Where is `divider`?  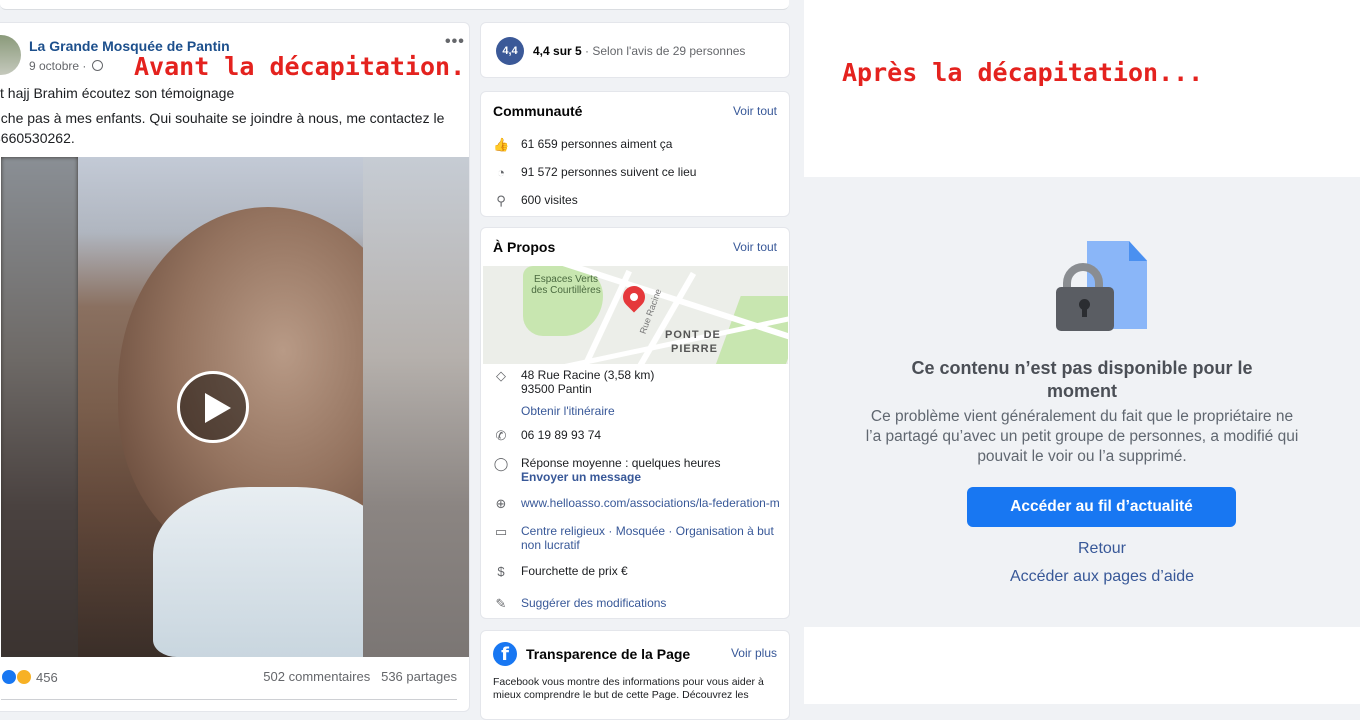
divider is located at coordinates (229, 699).